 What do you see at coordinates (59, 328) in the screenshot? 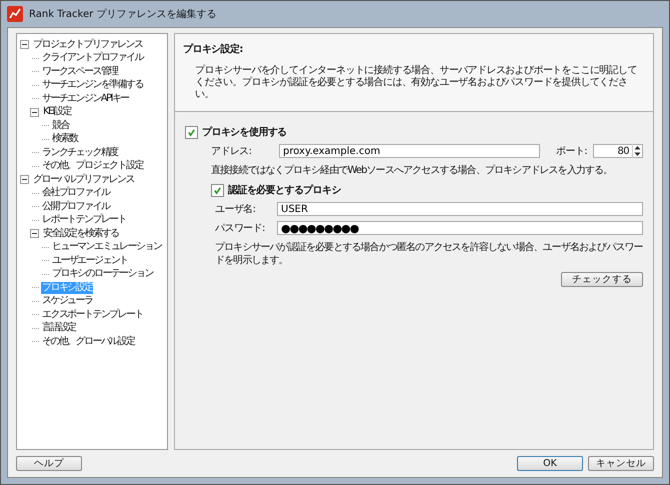
I see `tree-item: 言語設定` at bounding box center [59, 328].